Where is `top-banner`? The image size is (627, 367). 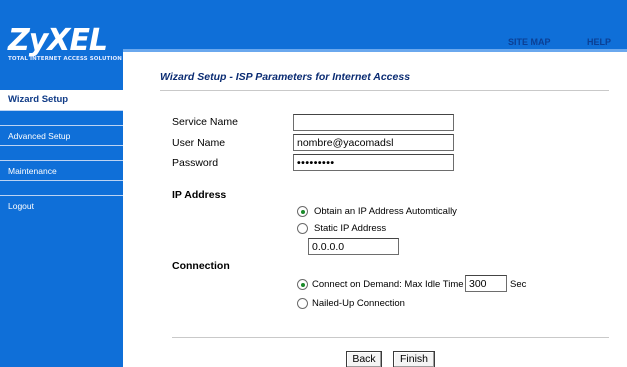
top-banner is located at coordinates (375, 24).